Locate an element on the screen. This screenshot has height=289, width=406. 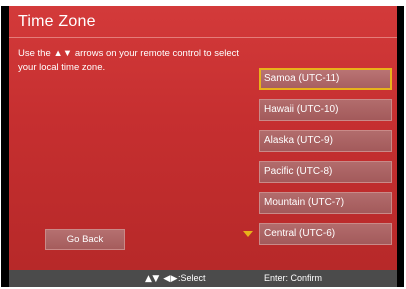
time-zone-option-pacific: Pacific (UTC-8) is located at coordinates (325, 172).